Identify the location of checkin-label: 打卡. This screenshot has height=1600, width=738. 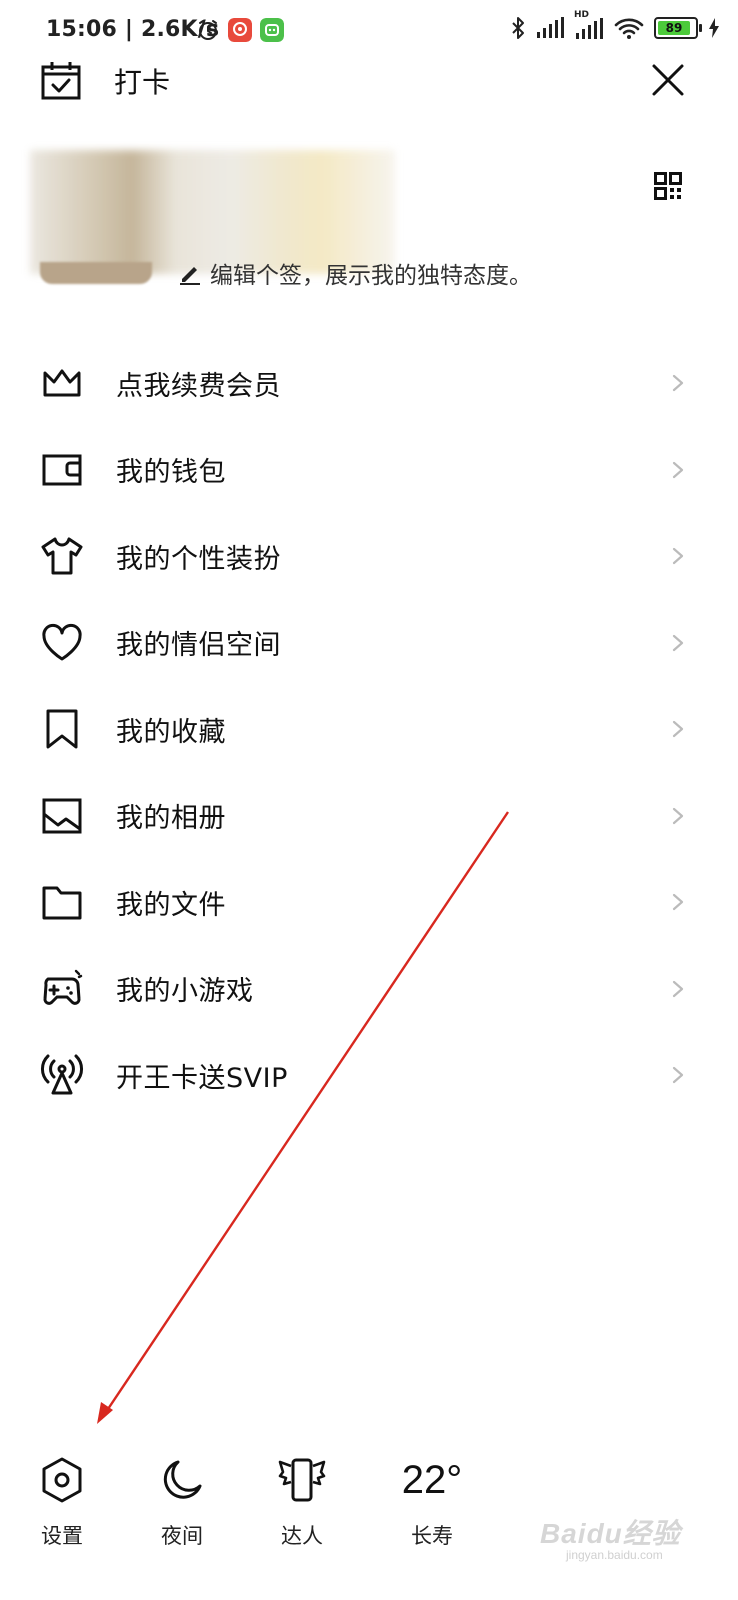
(142, 82).